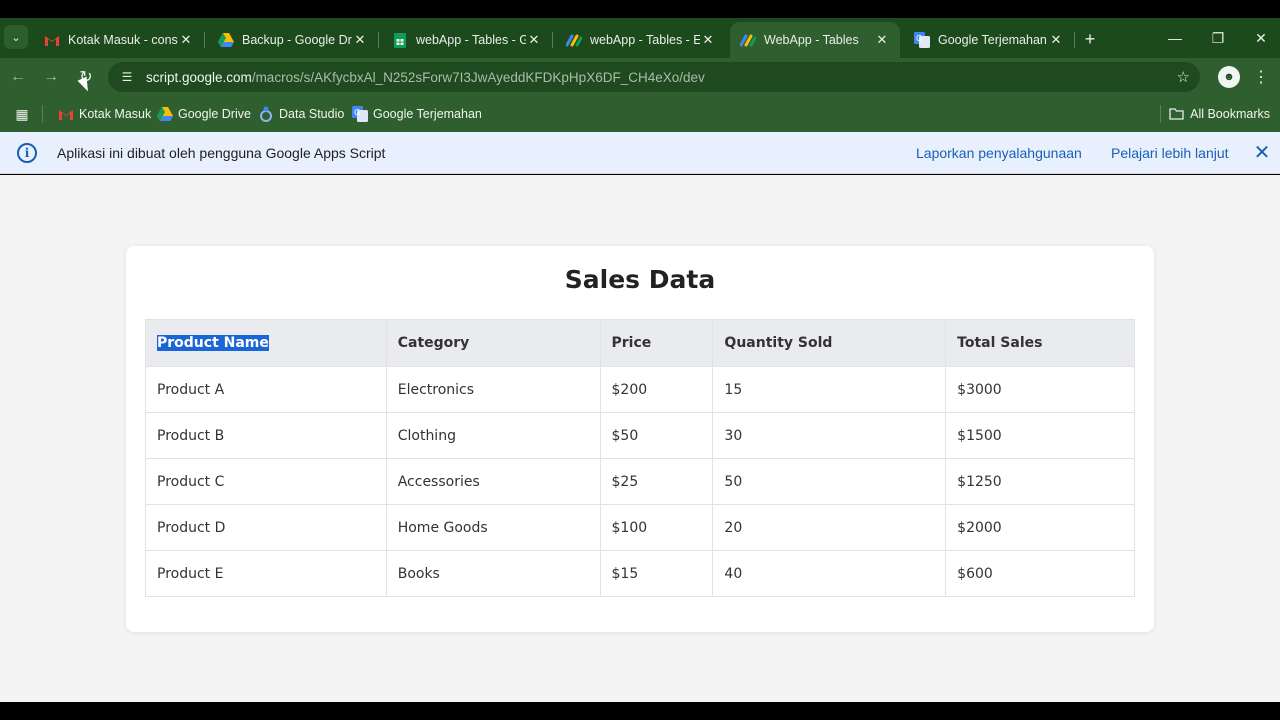 The image size is (1280, 720). I want to click on cell-quantity: 40, so click(829, 573).